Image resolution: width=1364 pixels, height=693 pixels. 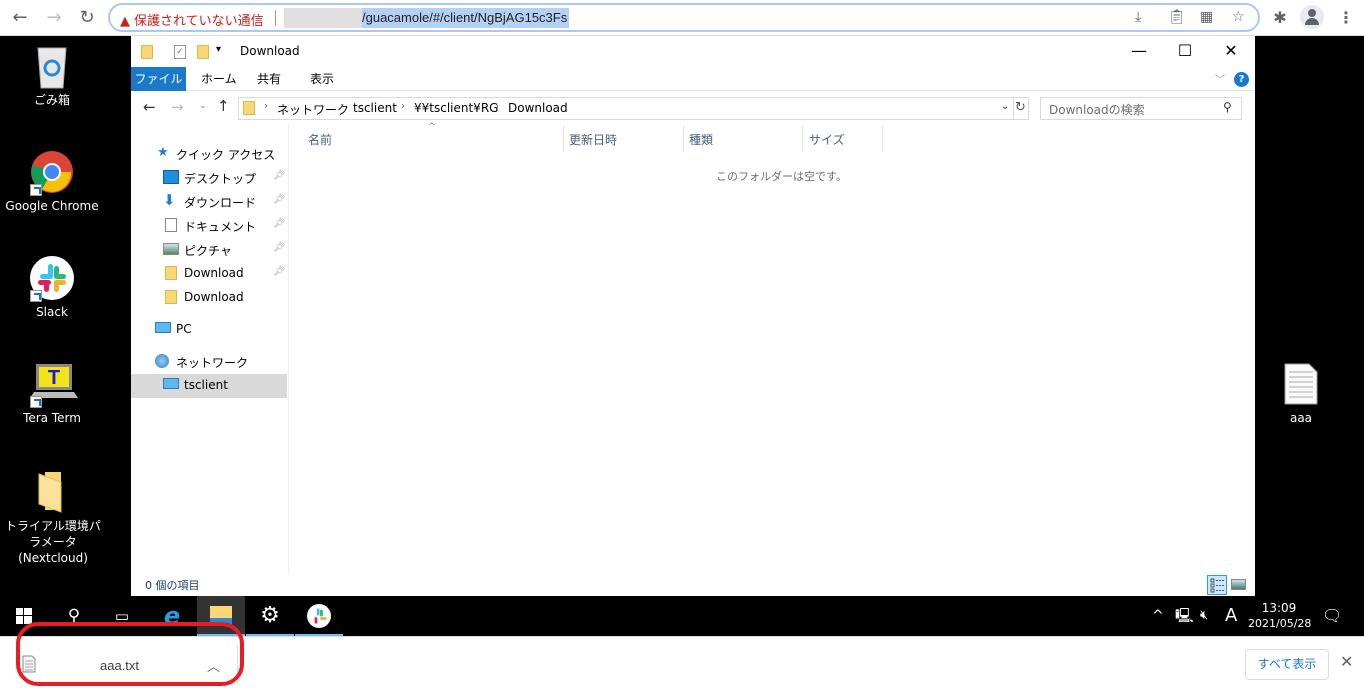 What do you see at coordinates (1287, 664) in the screenshot?
I see `show-all-button: すべて表示` at bounding box center [1287, 664].